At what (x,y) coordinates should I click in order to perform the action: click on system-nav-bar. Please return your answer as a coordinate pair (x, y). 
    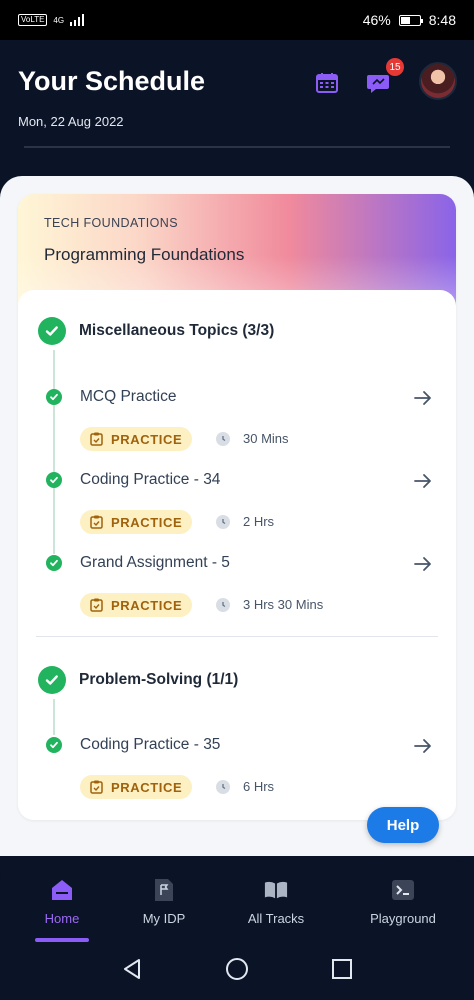
    Looking at the image, I should click on (237, 971).